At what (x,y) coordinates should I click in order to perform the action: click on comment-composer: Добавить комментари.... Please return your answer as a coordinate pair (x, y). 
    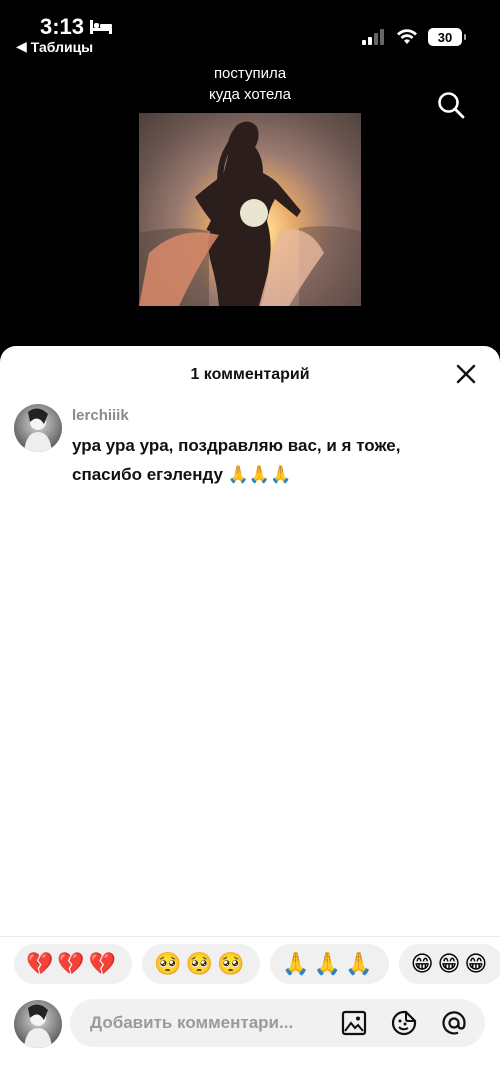
    Looking at the image, I should click on (250, 1023).